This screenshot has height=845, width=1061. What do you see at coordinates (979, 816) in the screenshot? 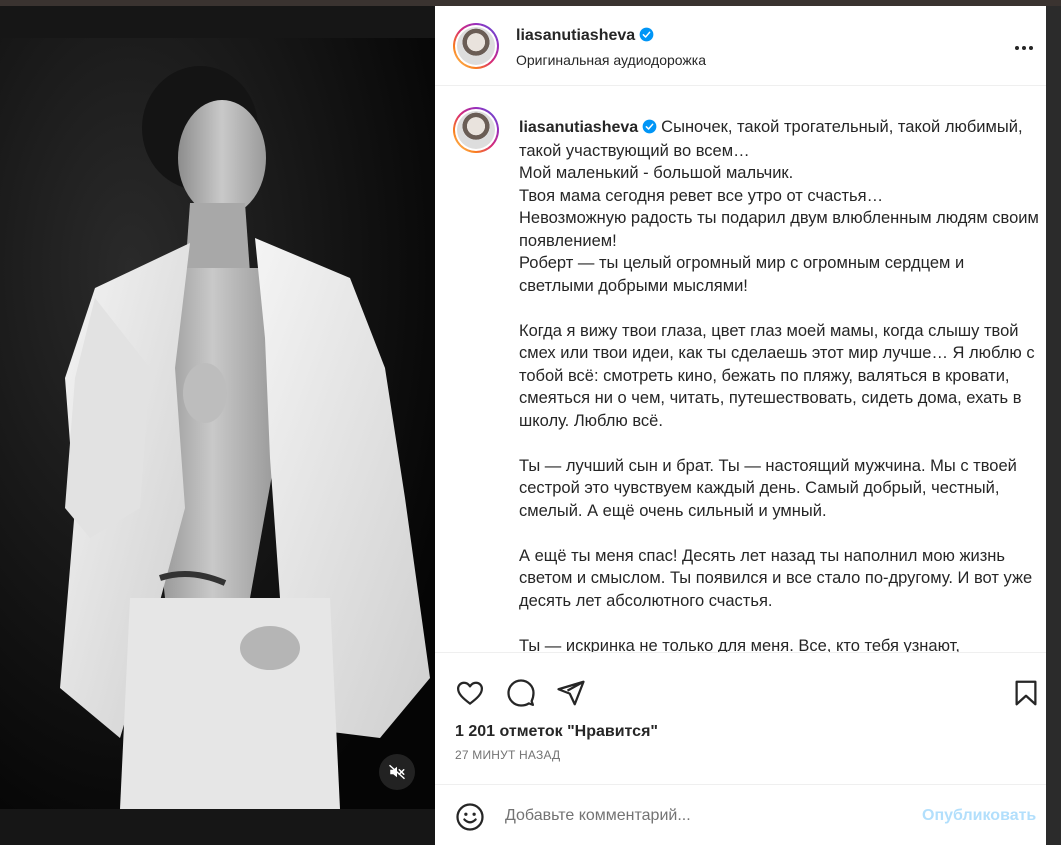
I see `publish-button: Опубликовать` at bounding box center [979, 816].